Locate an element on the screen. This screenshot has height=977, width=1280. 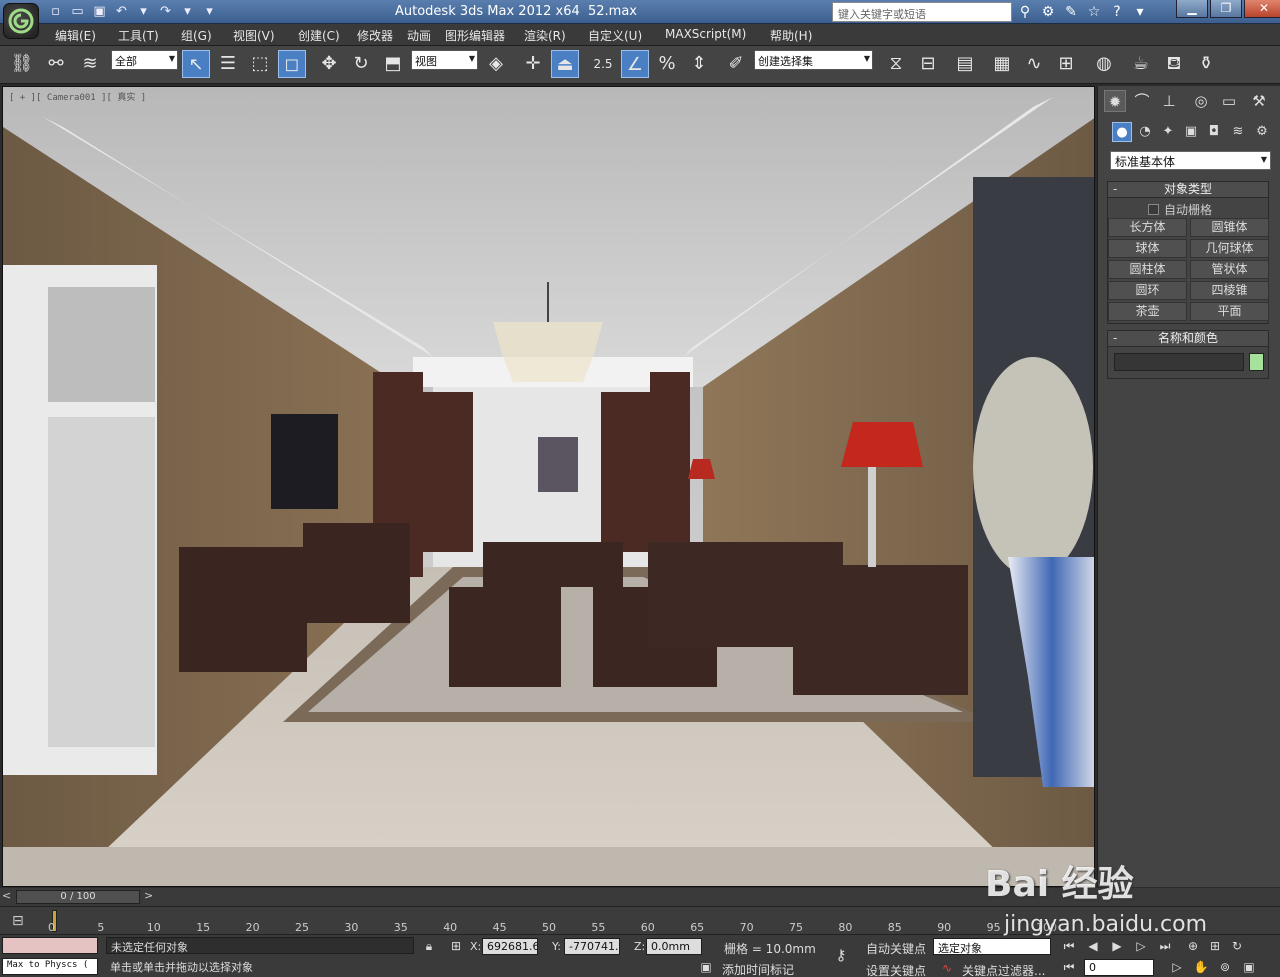
geosphere-button: 几何球体 is located at coordinates (1229, 248).